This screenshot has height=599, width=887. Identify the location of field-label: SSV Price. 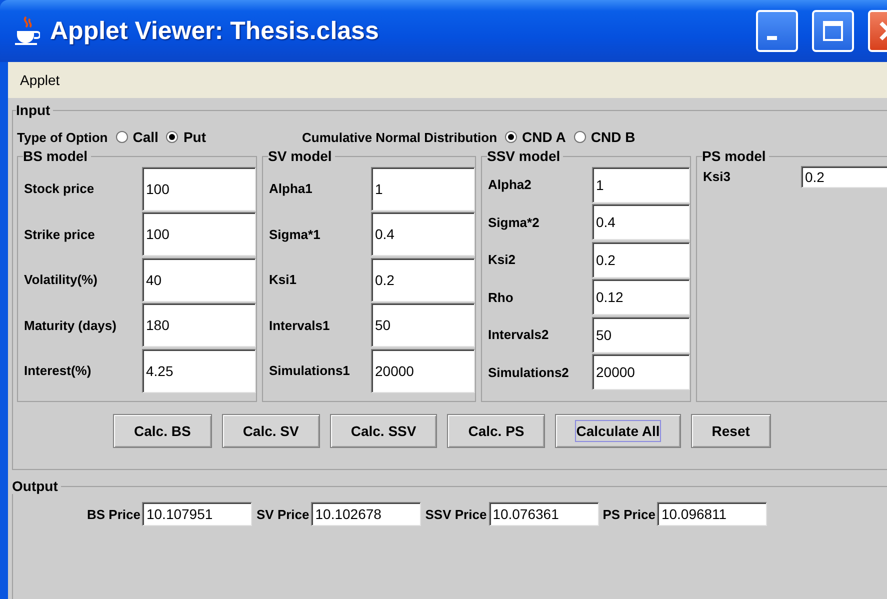
(456, 514).